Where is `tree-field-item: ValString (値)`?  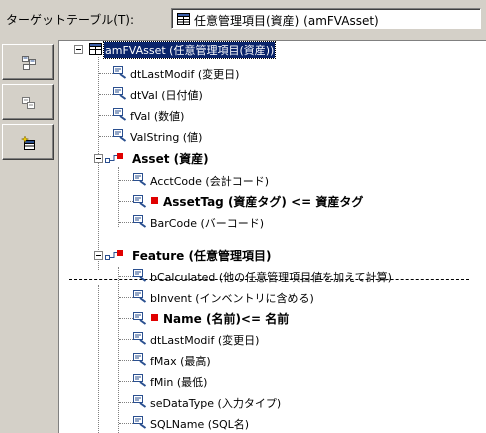 tree-field-item: ValString (値) is located at coordinates (269, 136).